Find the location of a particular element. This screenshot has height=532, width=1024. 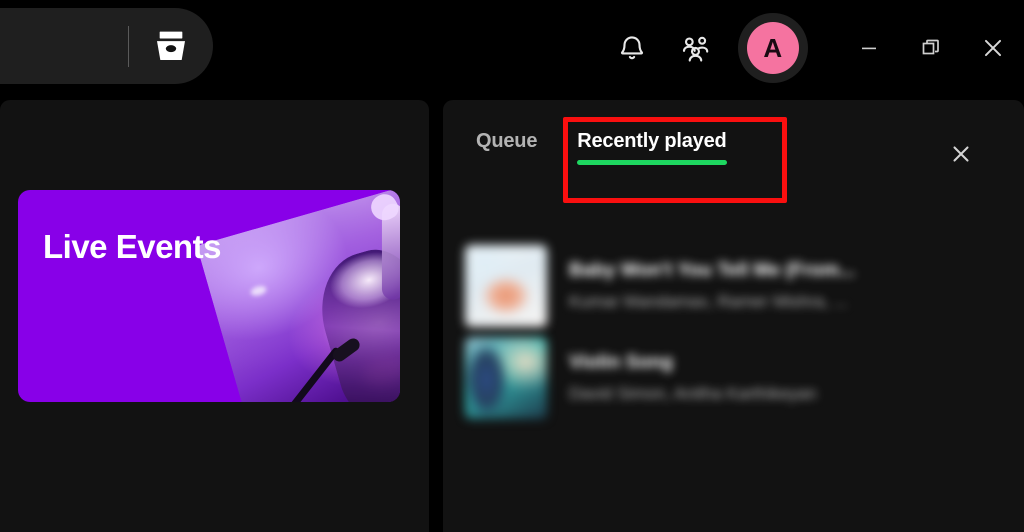

avatar: A is located at coordinates (773, 48).